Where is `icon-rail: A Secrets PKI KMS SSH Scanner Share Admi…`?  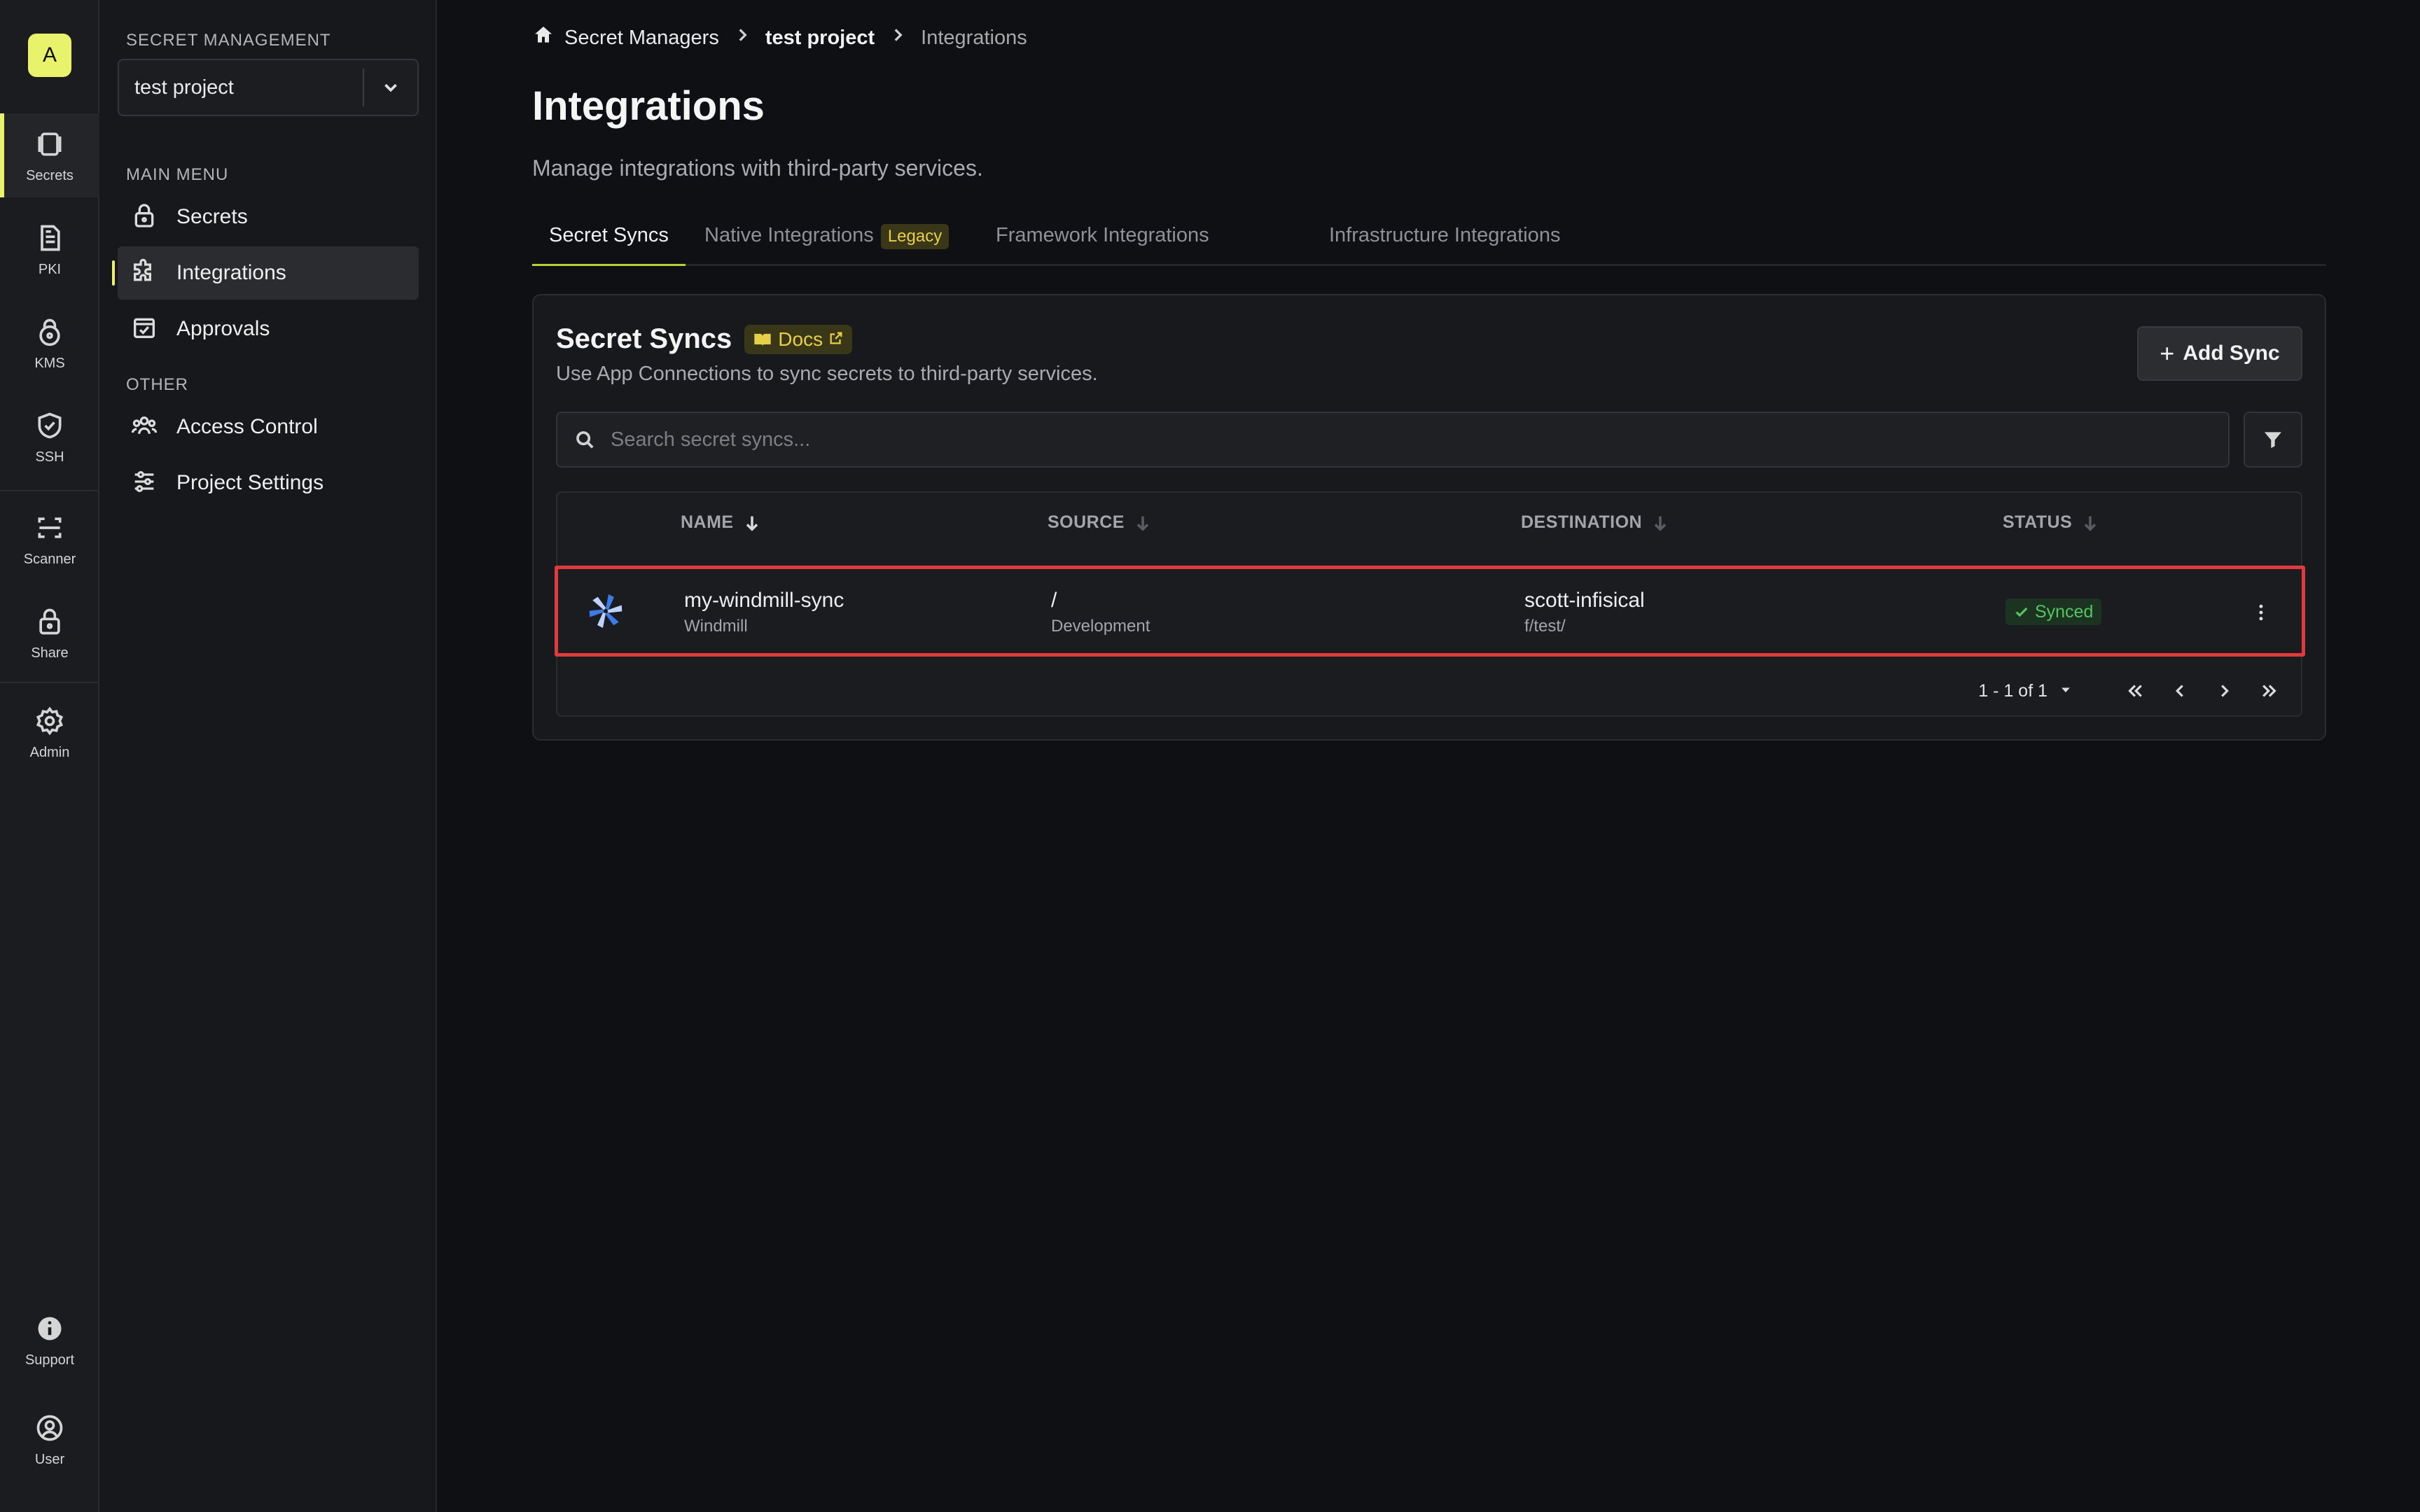 icon-rail: A Secrets PKI KMS SSH Scanner Share Admi… is located at coordinates (49, 756).